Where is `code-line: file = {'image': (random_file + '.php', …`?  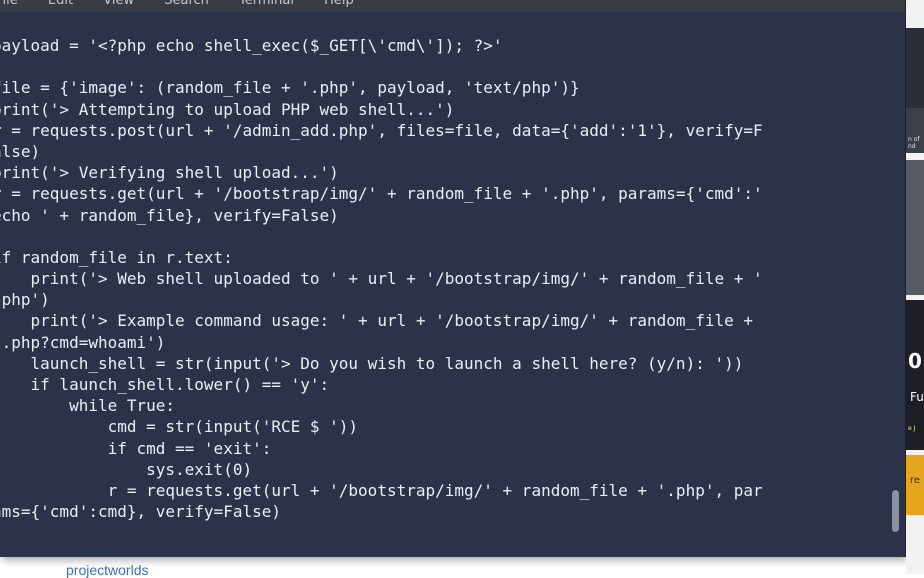 code-line: file = {'image': (random_file + '.php', … is located at coordinates (290, 88).